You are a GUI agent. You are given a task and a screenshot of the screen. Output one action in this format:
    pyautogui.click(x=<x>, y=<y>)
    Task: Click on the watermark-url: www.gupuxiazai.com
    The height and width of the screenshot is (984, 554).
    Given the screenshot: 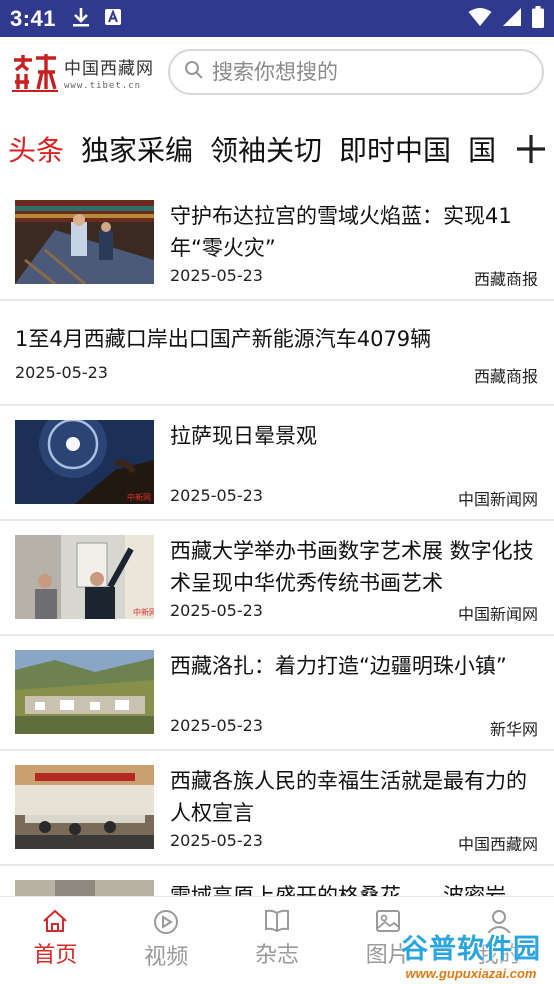 What is the action you would take?
    pyautogui.click(x=471, y=973)
    